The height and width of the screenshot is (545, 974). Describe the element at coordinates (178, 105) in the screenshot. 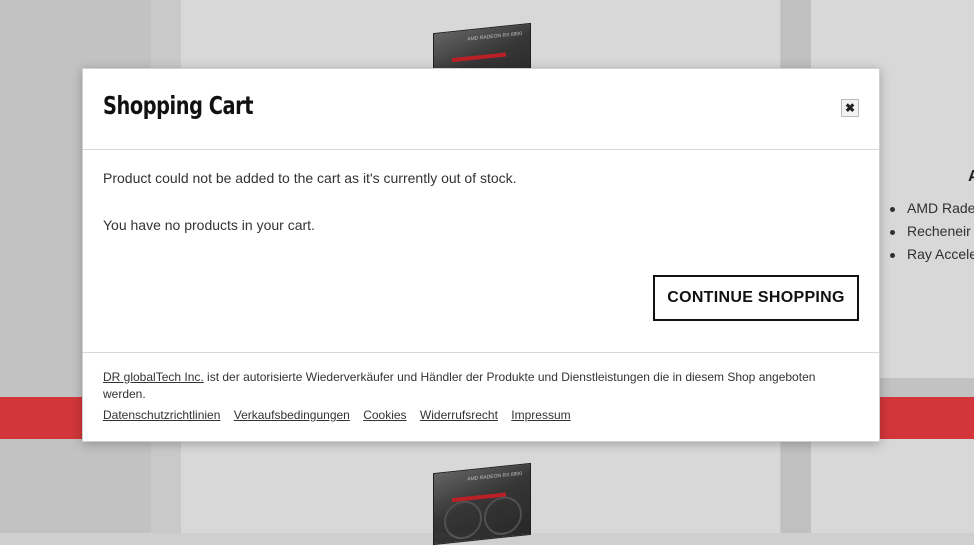

I see `modal-title: Shopping Cart` at that location.